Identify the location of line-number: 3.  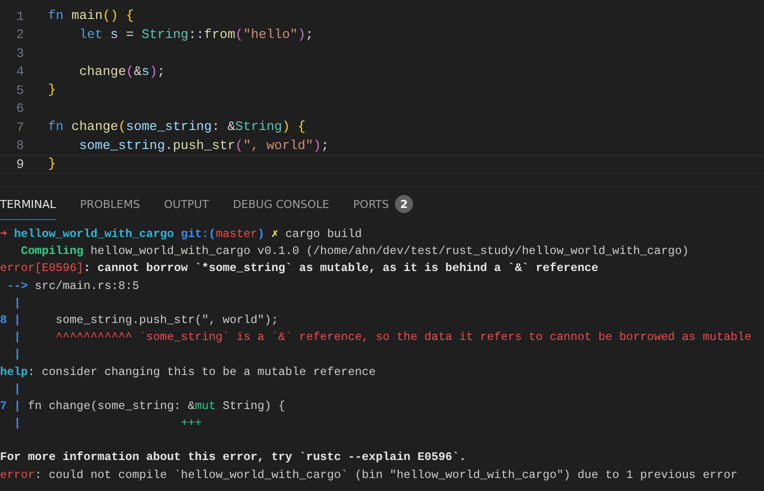
(19, 53).